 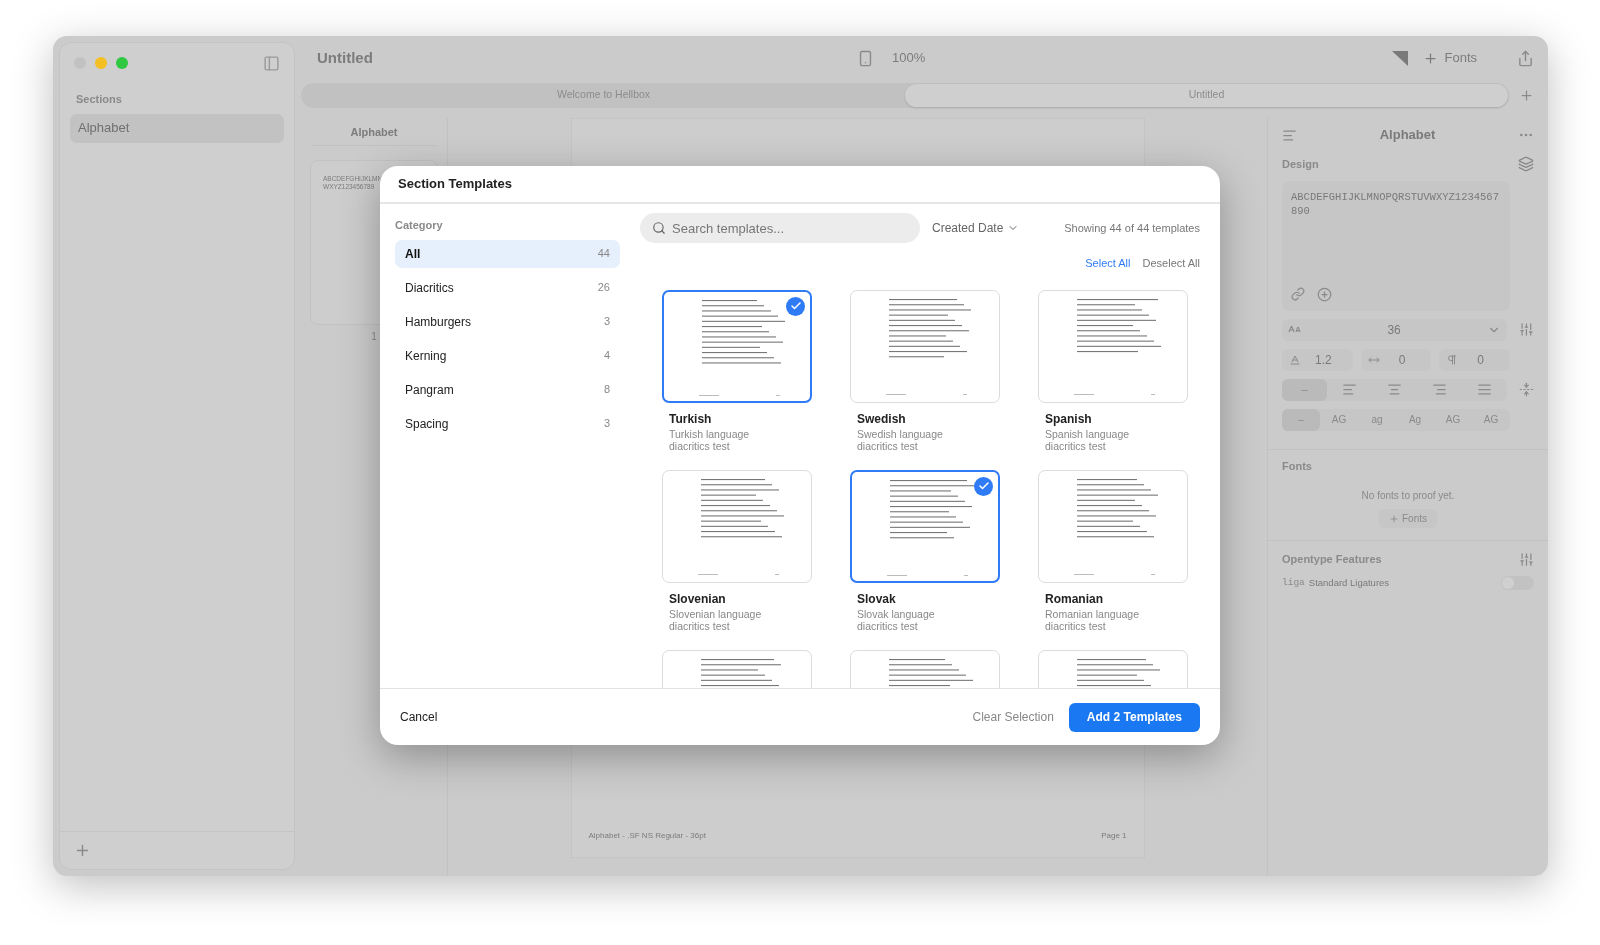 What do you see at coordinates (1400, 58) in the screenshot?
I see `triangle-icon` at bounding box center [1400, 58].